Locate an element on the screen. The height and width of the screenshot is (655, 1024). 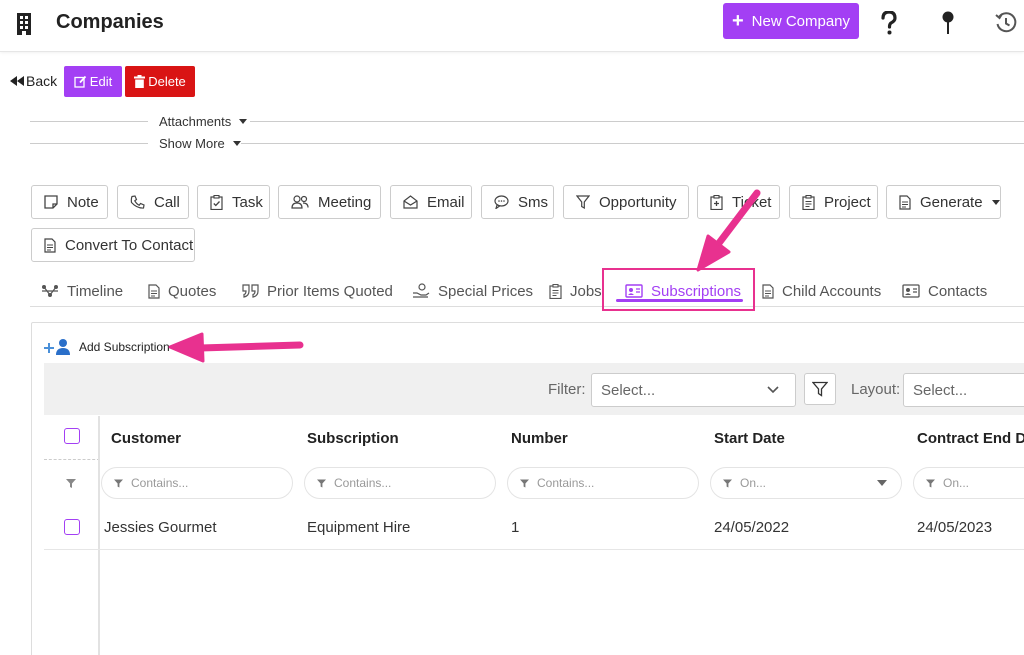
filter-button is located at coordinates (820, 389).